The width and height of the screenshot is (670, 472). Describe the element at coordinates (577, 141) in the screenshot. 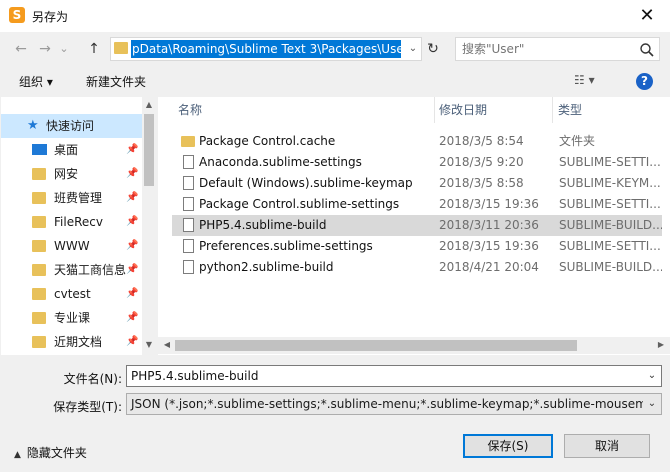

I see `file-type: 文件夹` at that location.